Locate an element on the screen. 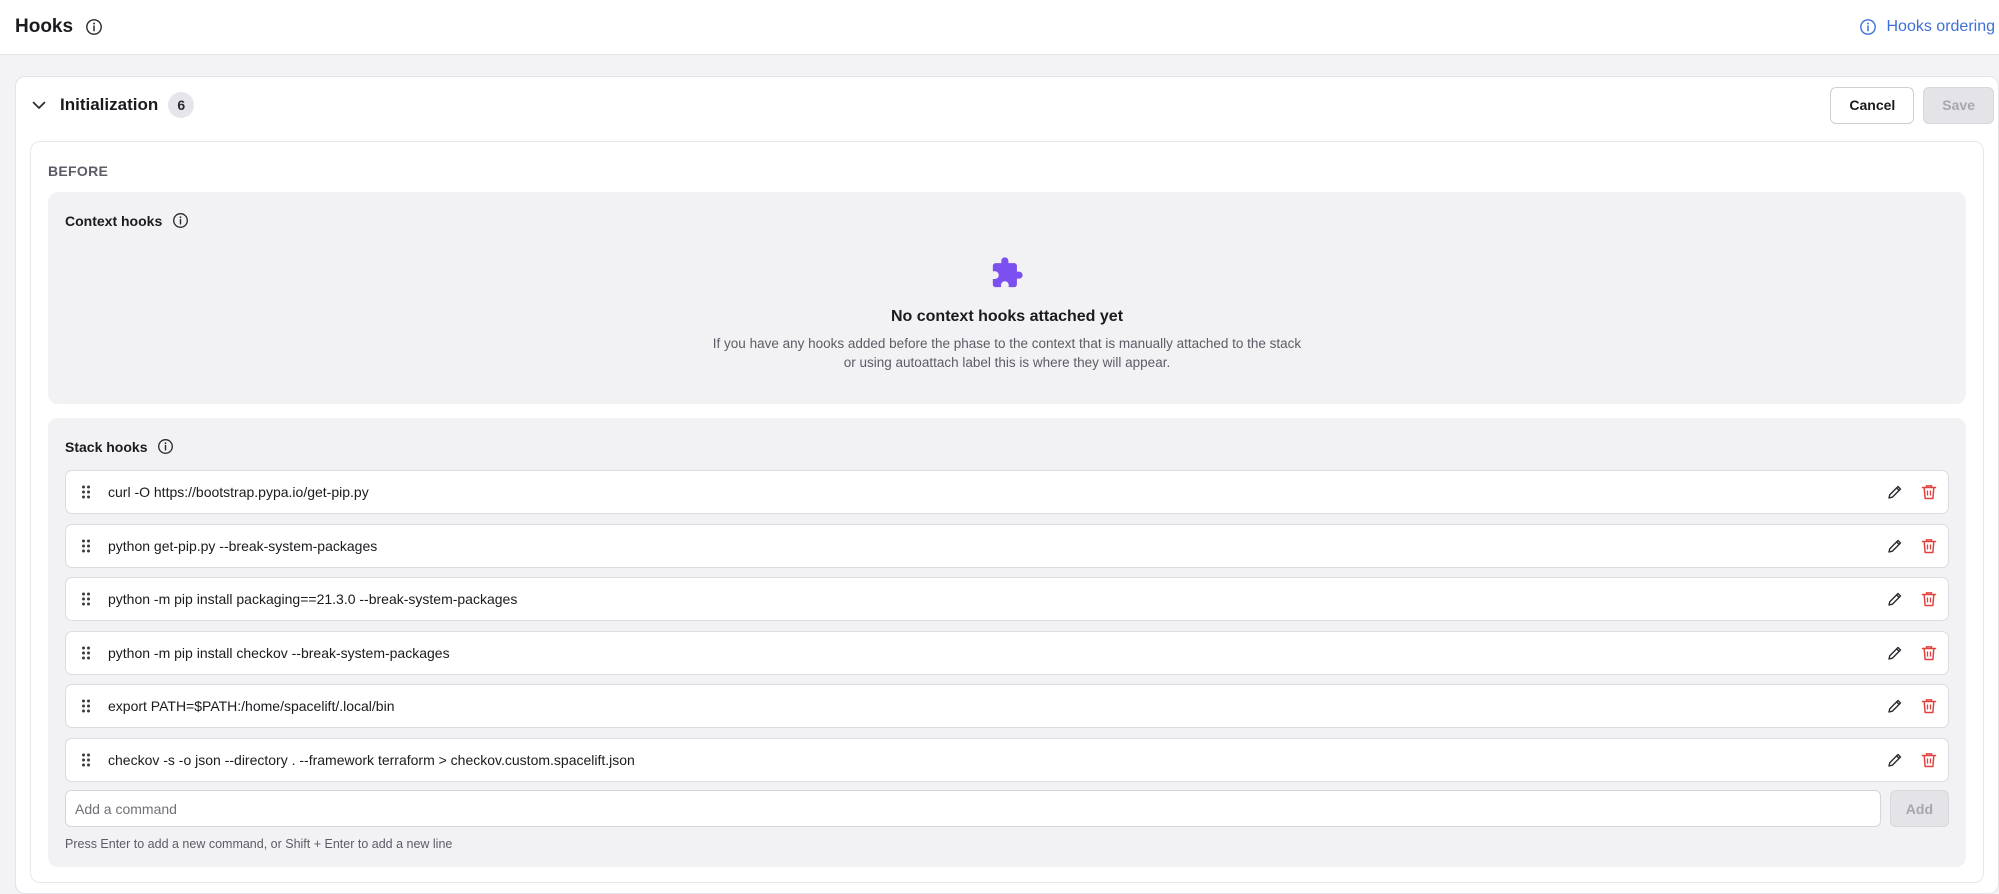  phase-title-group: Initialization 6 is located at coordinates (112, 105).